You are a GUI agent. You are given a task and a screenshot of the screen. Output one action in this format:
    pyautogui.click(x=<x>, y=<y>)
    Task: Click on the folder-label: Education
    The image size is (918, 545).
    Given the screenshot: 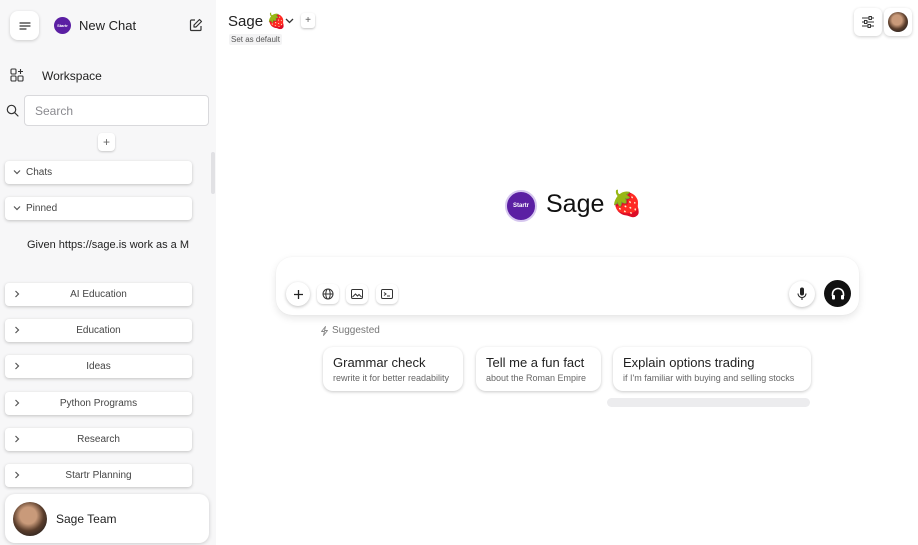 What is the action you would take?
    pyautogui.click(x=98, y=330)
    